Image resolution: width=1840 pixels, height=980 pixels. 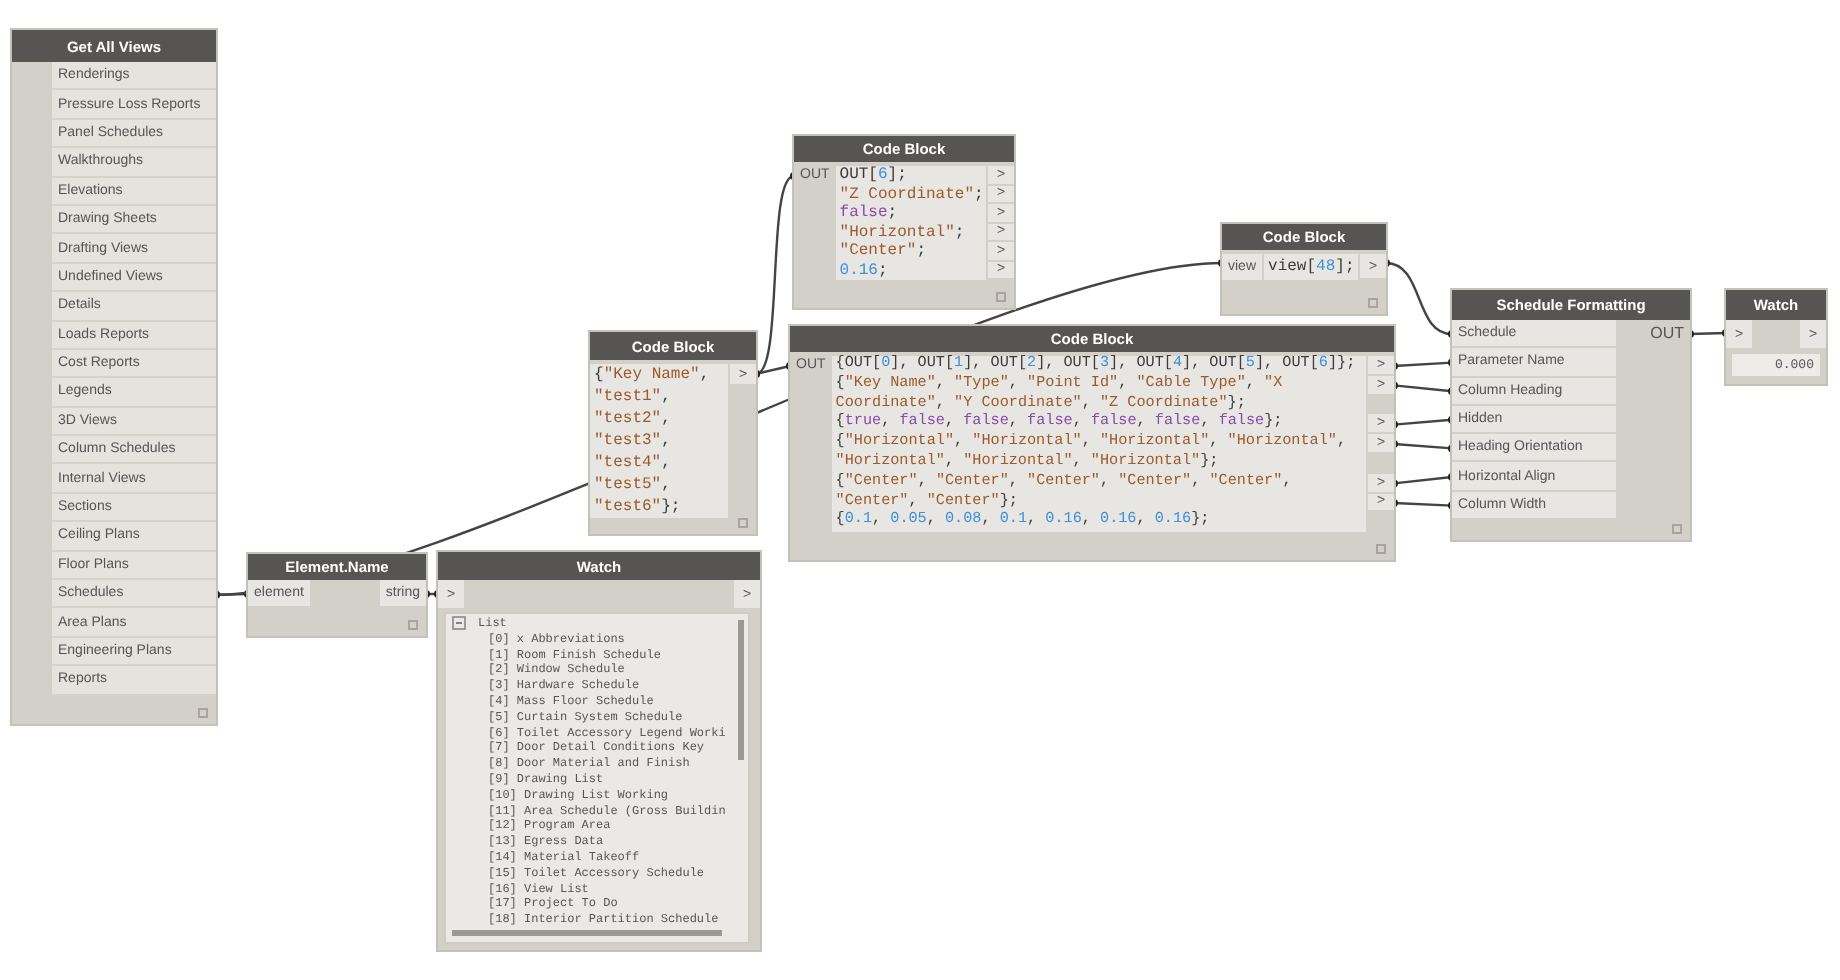 What do you see at coordinates (912, 194) in the screenshot?
I see `code-line: "Z Coordinate";` at bounding box center [912, 194].